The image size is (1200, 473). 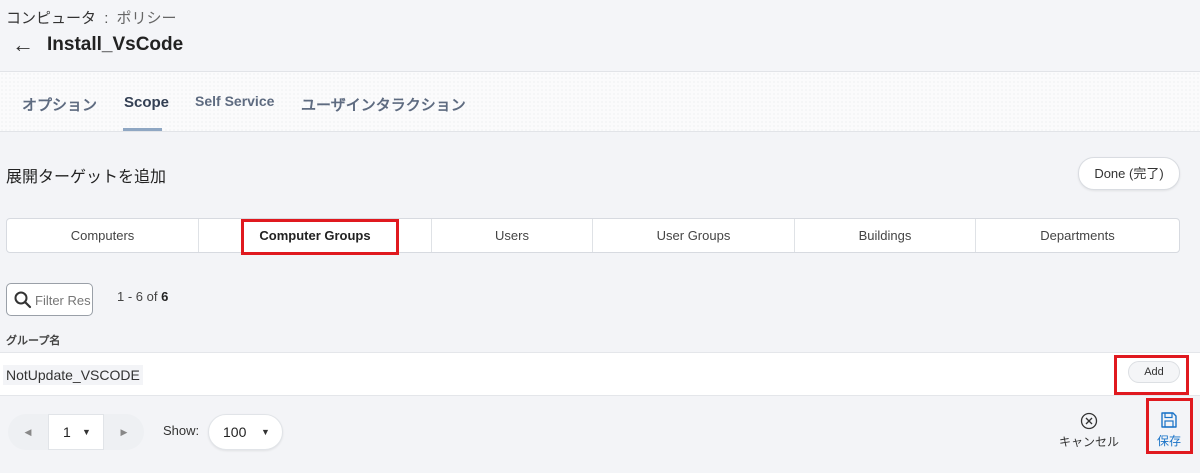 What do you see at coordinates (23, 45) in the screenshot?
I see `arrow-left-icon: ←` at bounding box center [23, 45].